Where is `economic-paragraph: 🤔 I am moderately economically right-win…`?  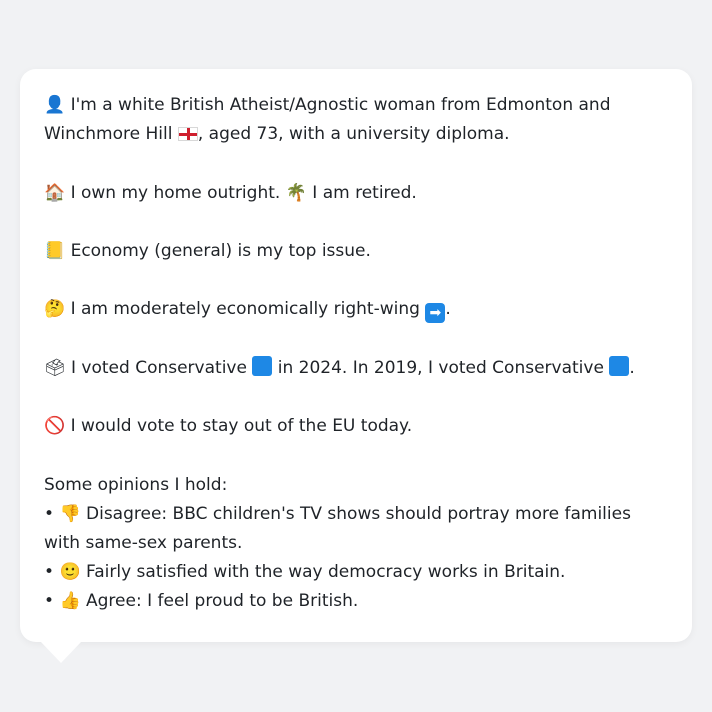 economic-paragraph: 🤔 I am moderately economically right-win… is located at coordinates (356, 309).